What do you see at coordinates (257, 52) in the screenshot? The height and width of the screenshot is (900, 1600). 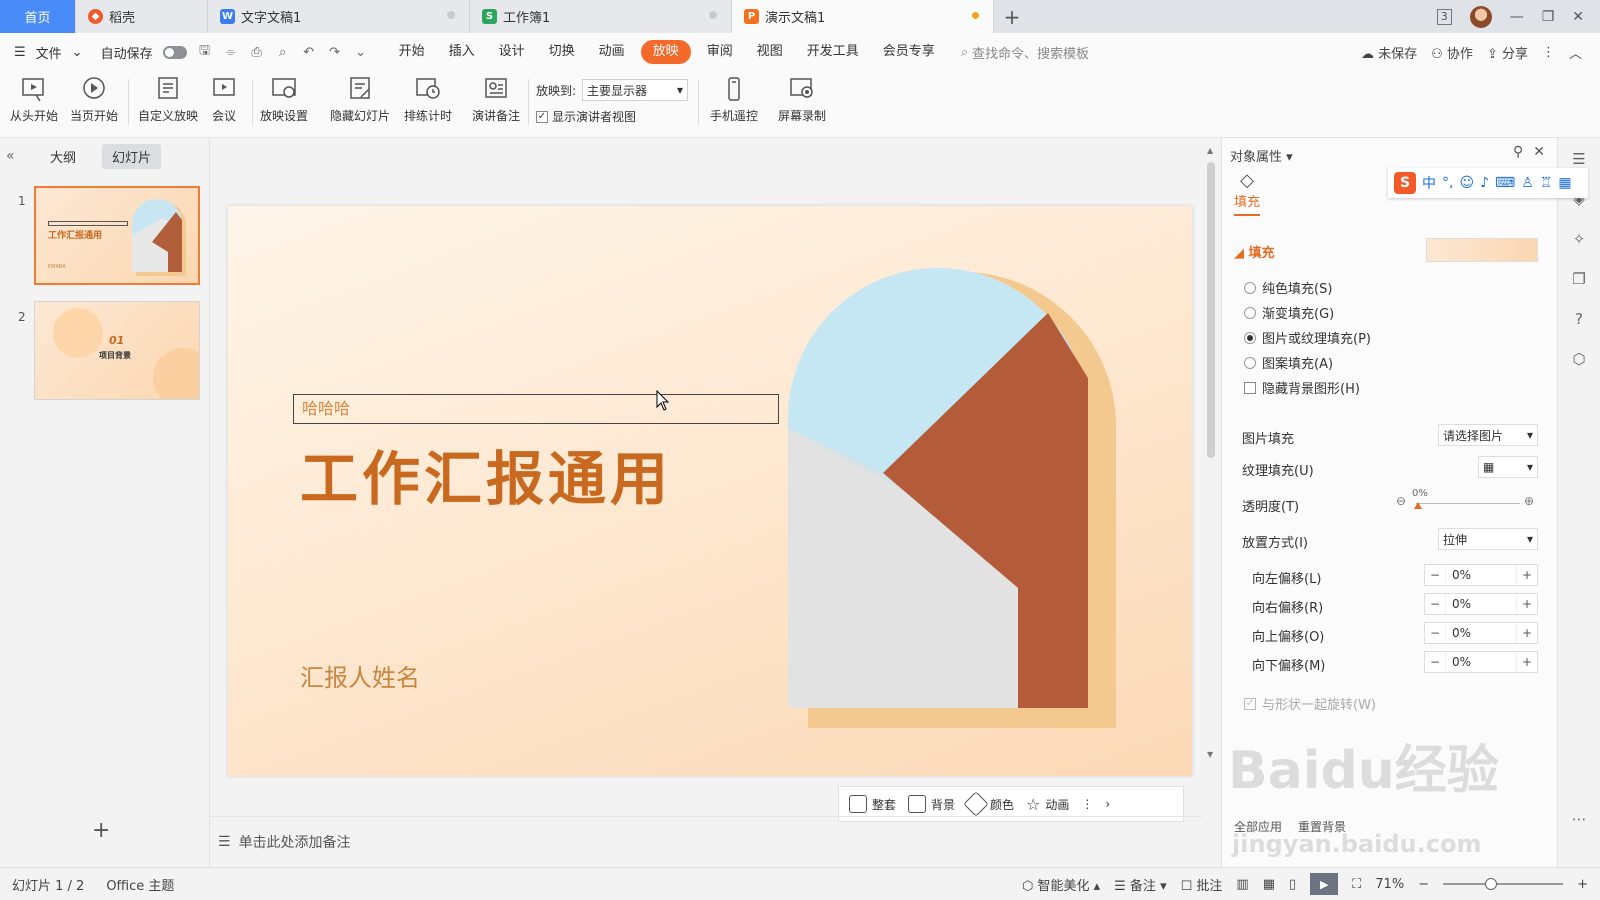 I see `print-icon: ⎙` at bounding box center [257, 52].